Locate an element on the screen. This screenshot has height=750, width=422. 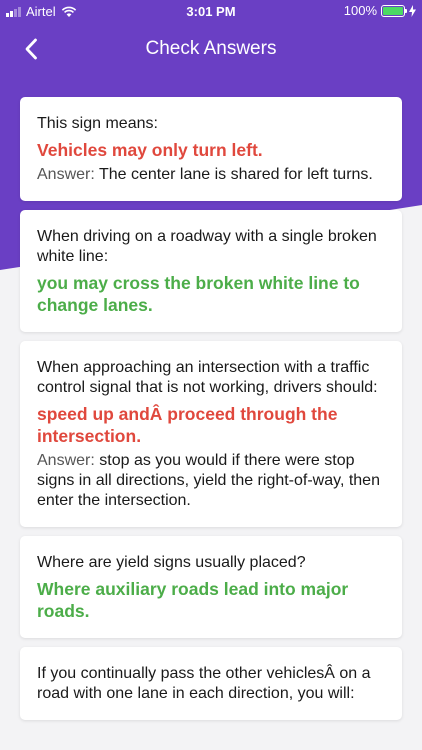
question-text: Where are yield signs usually placed? is located at coordinates (171, 562).